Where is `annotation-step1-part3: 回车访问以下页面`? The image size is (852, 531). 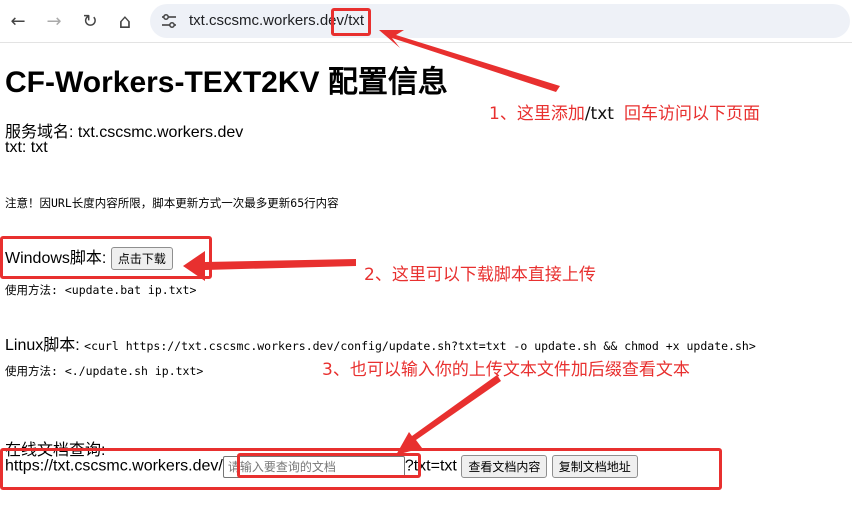 annotation-step1-part3: 回车访问以下页面 is located at coordinates (691, 114).